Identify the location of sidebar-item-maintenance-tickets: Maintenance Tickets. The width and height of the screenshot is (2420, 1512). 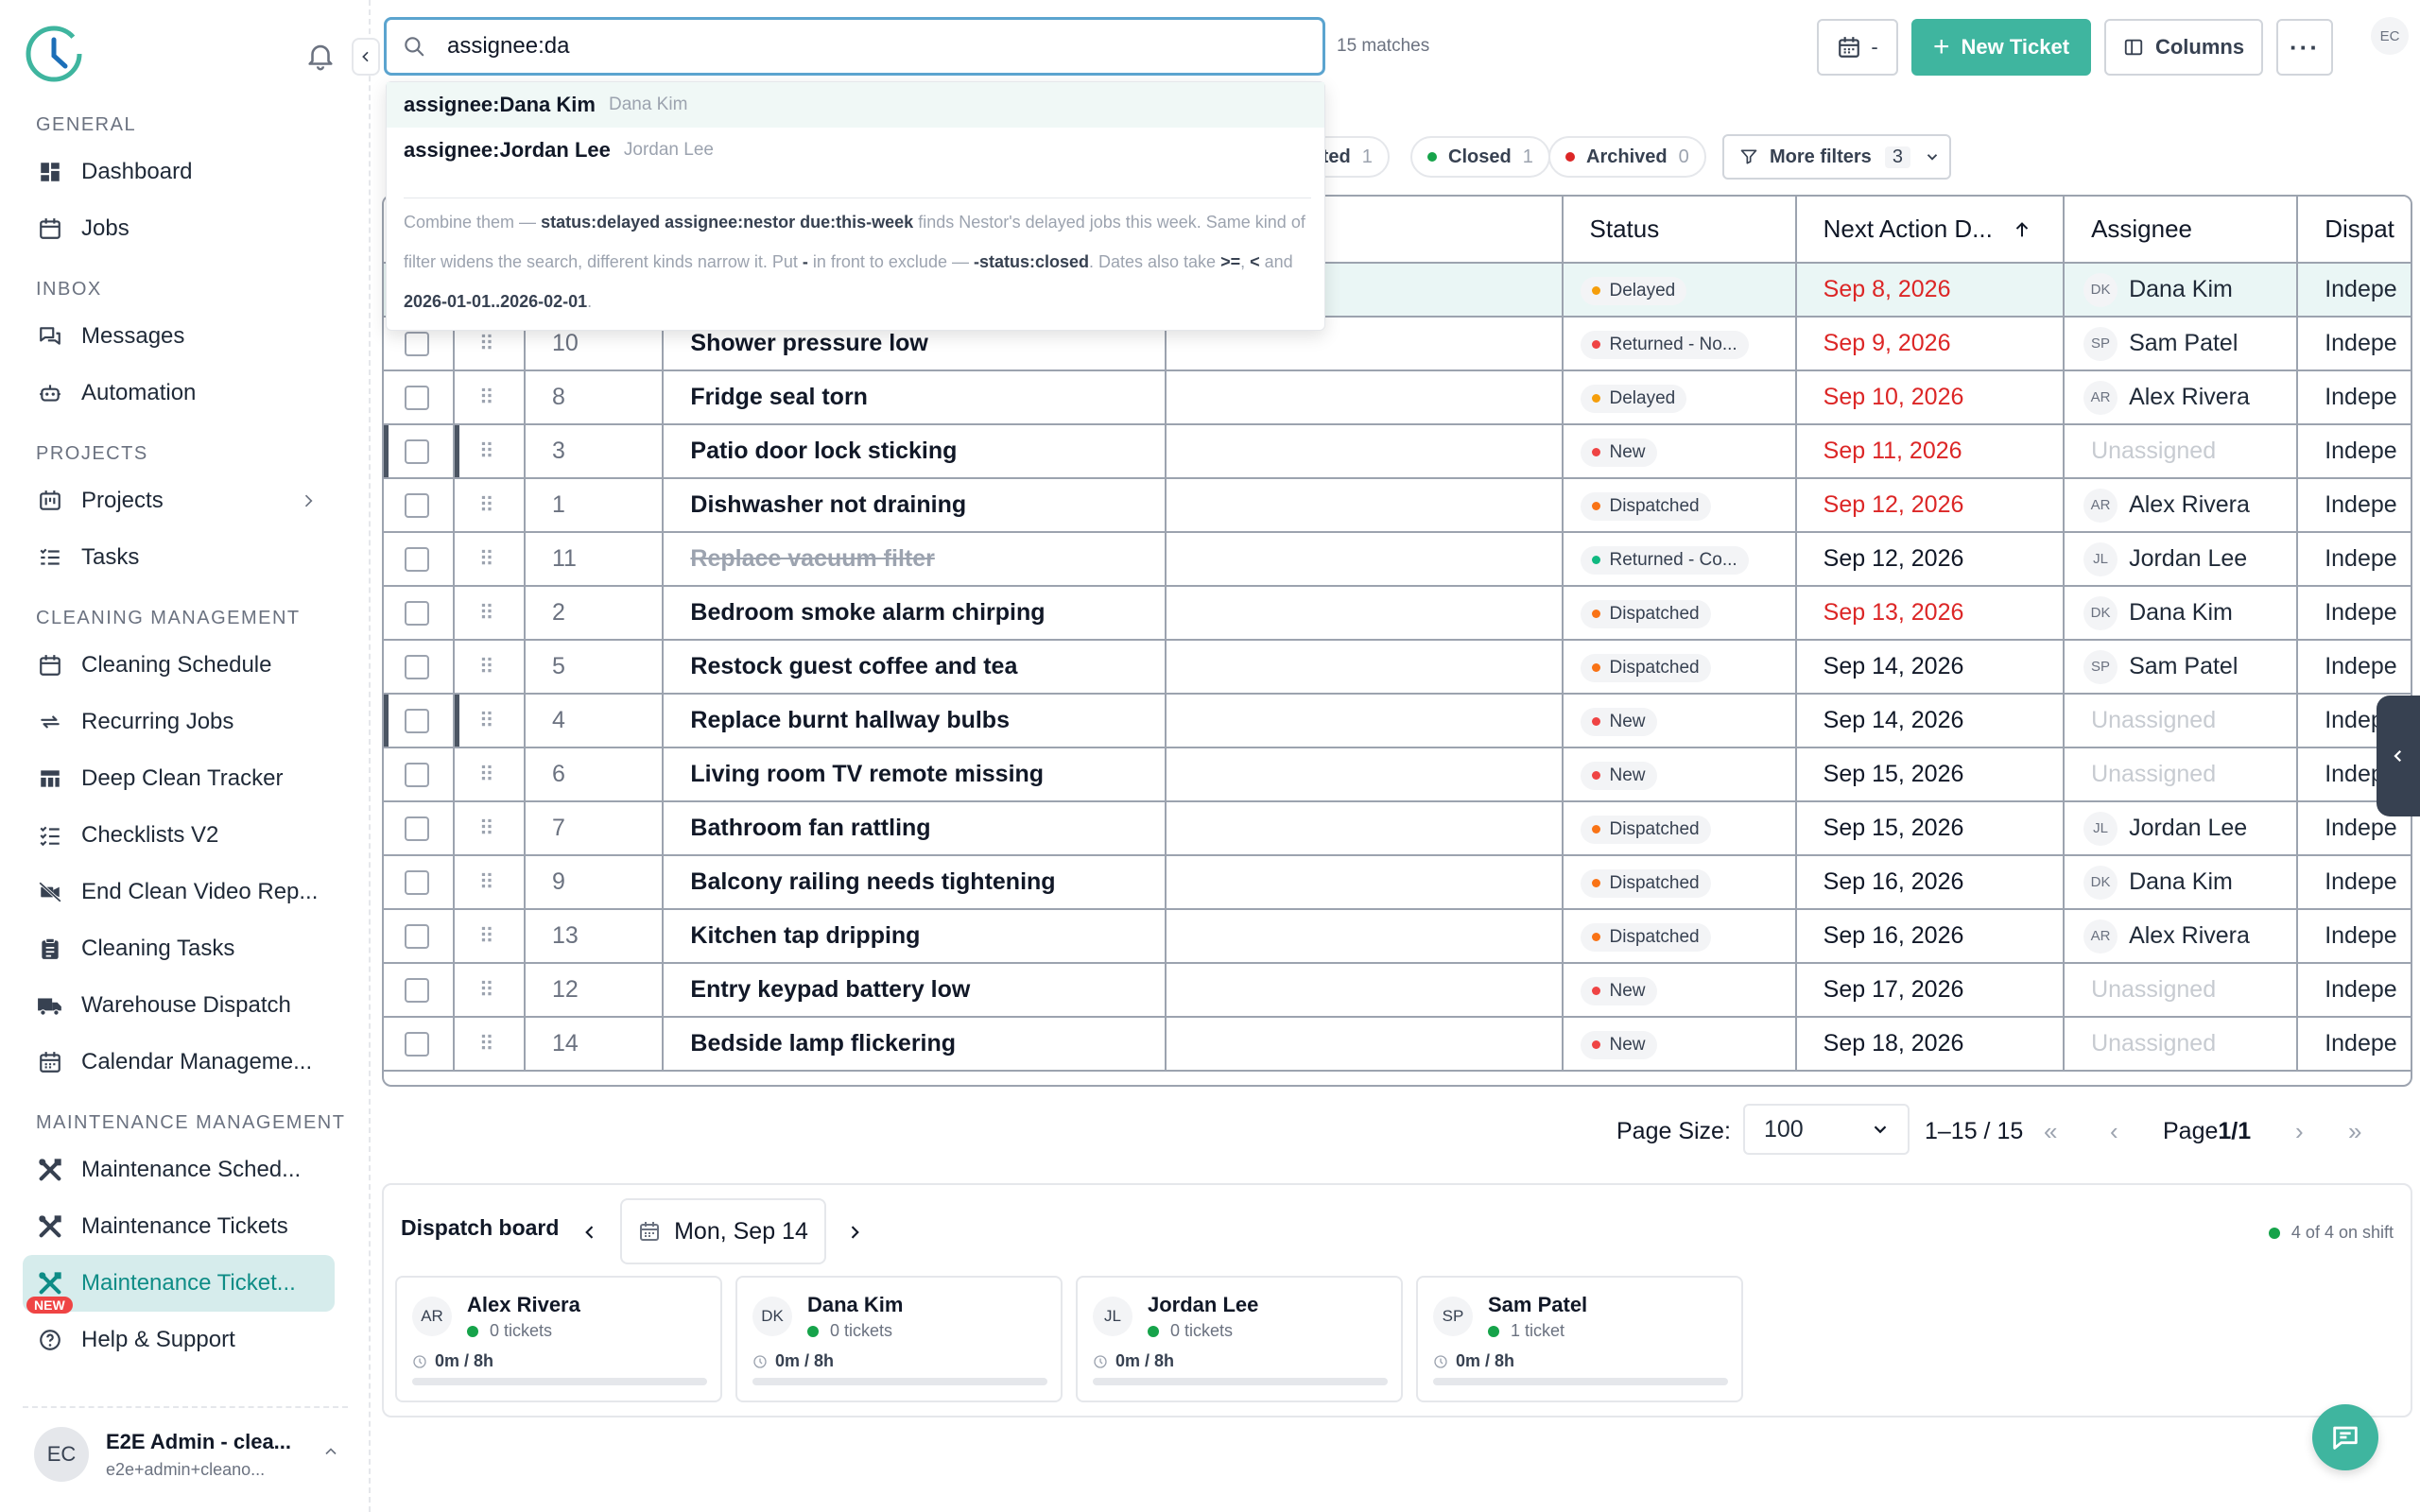
(185, 1226).